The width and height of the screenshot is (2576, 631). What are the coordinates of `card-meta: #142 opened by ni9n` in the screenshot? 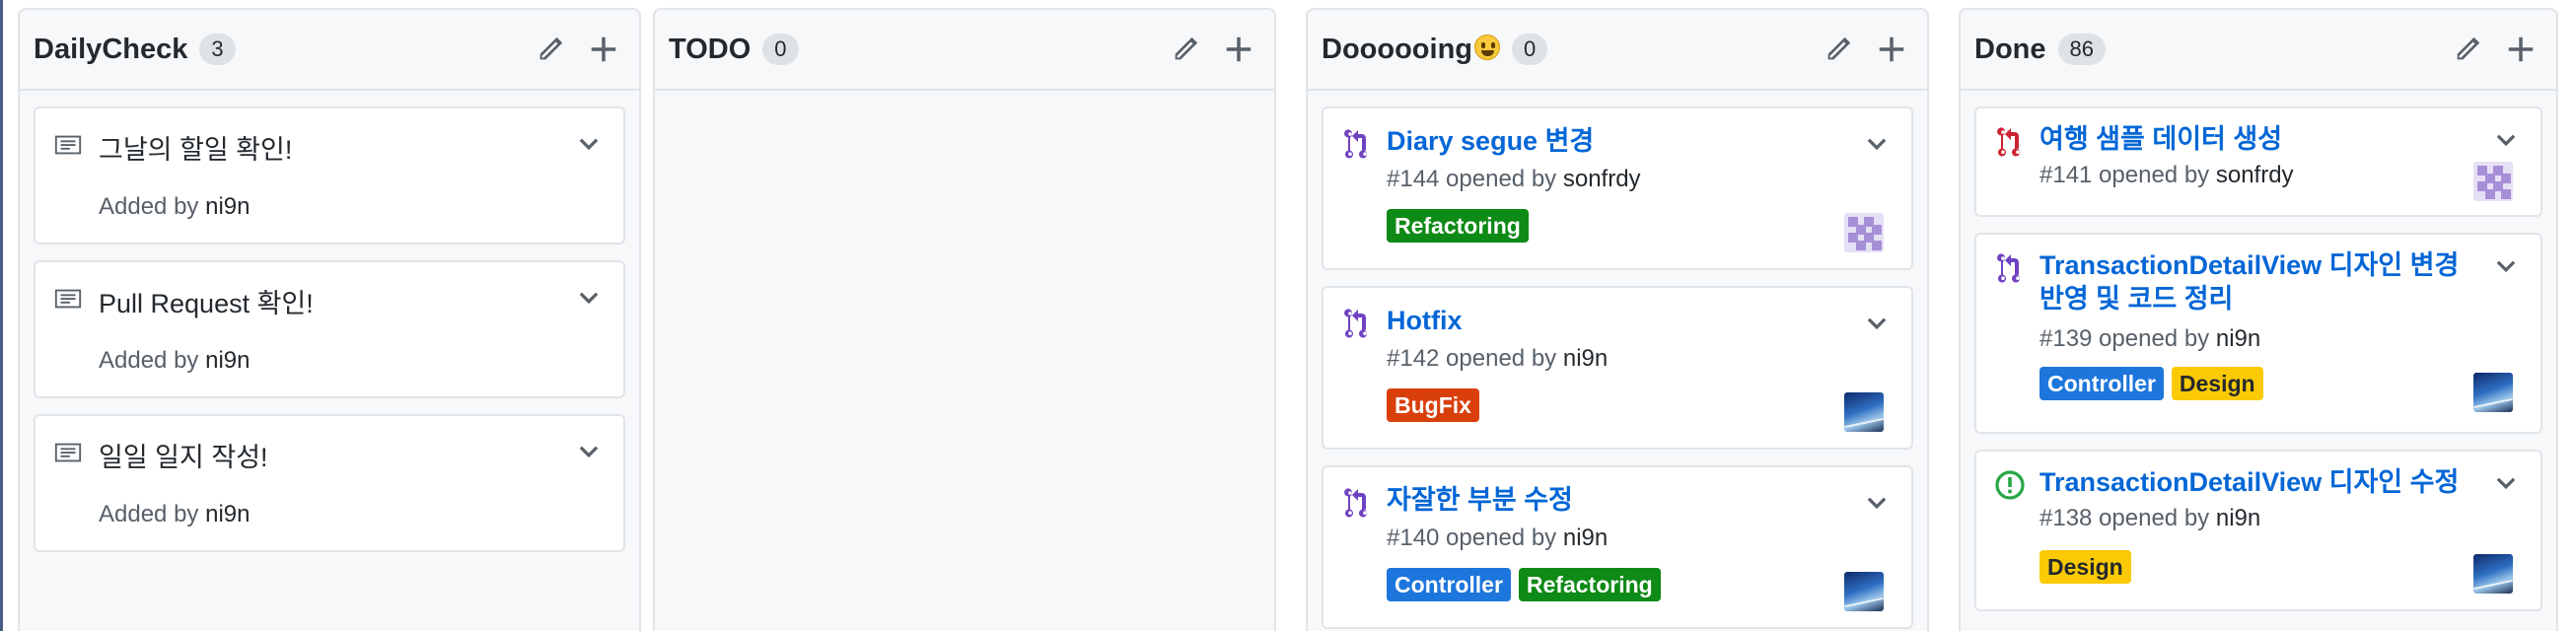 It's located at (1497, 359).